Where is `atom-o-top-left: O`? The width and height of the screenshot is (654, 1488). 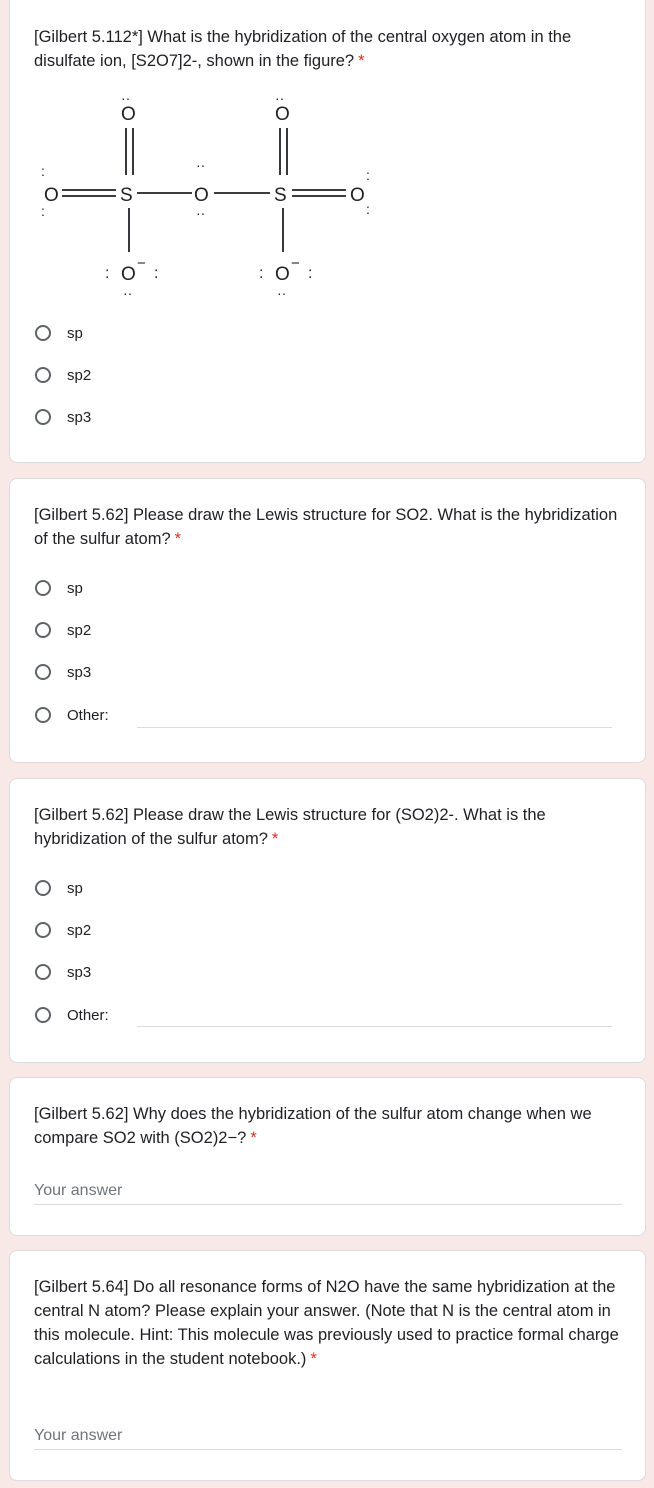
atom-o-top-left: O is located at coordinates (128, 114).